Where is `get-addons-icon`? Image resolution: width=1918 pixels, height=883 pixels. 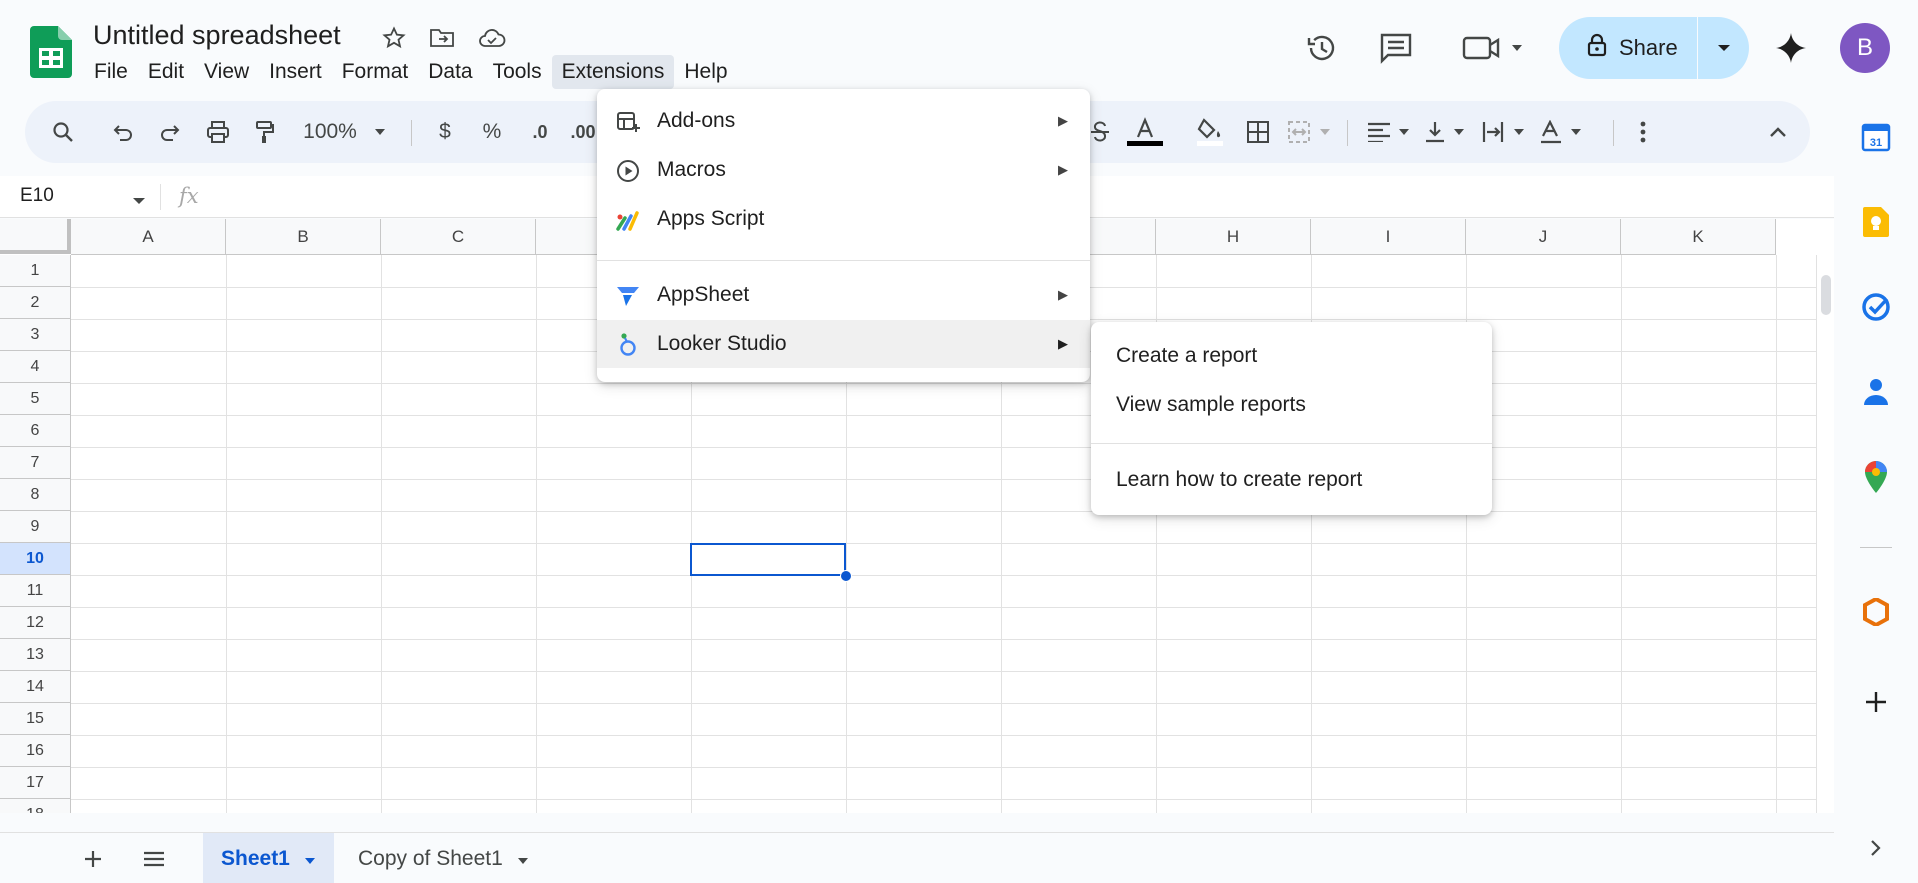
get-addons-icon is located at coordinates (1876, 702).